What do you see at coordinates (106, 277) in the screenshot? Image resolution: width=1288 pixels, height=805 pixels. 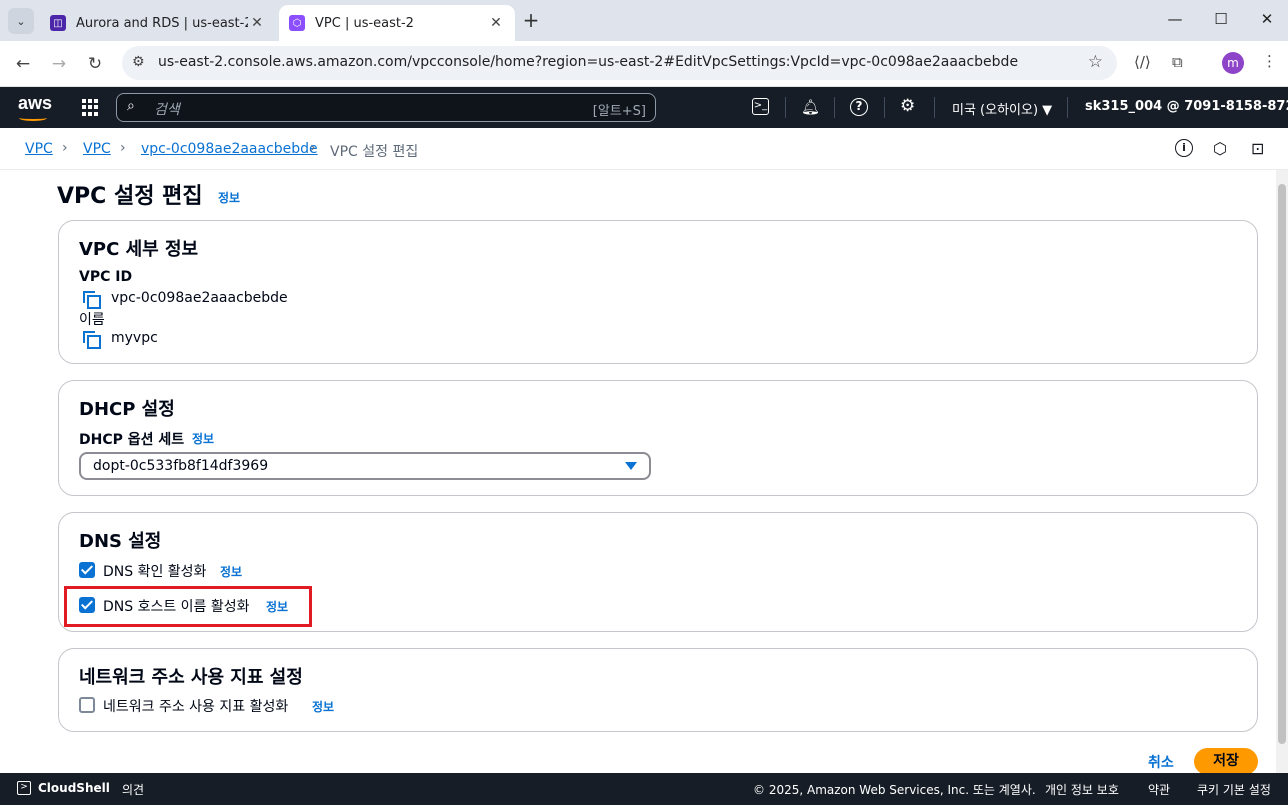 I see `vpc-id-label: VPC ID` at bounding box center [106, 277].